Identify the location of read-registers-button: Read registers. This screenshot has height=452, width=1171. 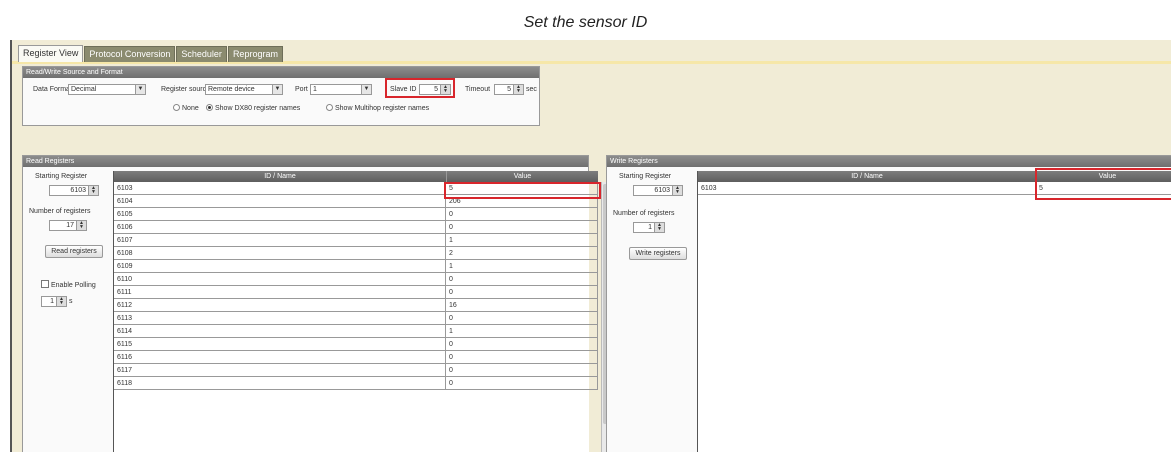
(74, 251).